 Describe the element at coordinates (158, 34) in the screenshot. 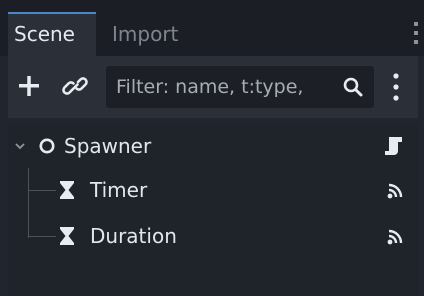

I see `tab-import: Import` at that location.